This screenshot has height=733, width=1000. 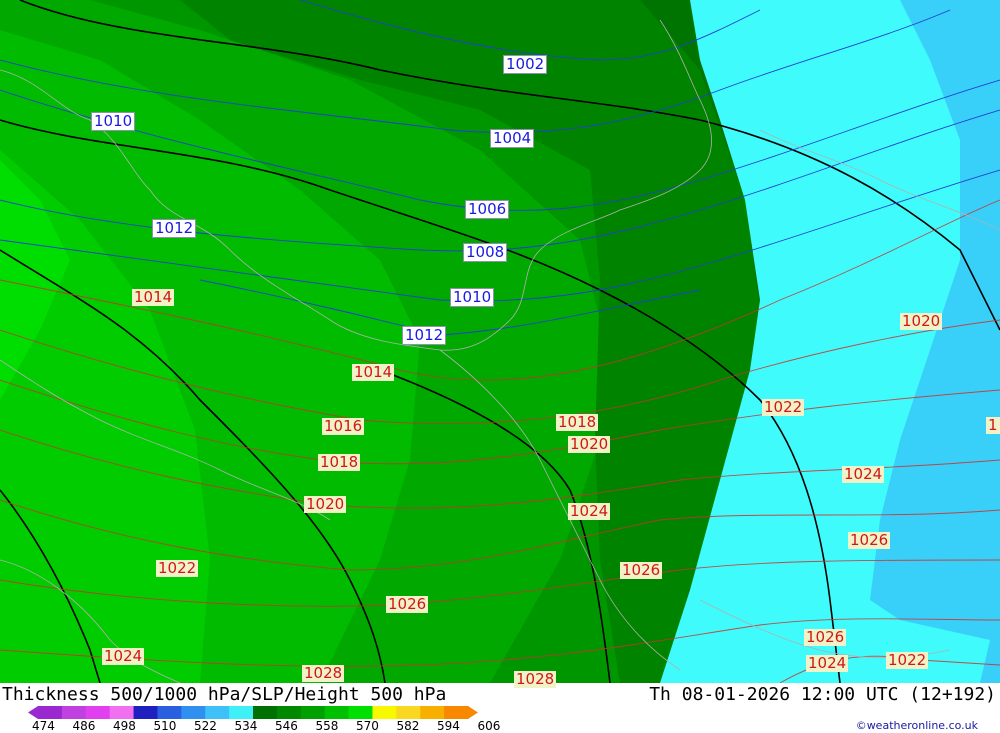 I want to click on credit-link: ©weatheronline.co.uk, so click(x=917, y=725).